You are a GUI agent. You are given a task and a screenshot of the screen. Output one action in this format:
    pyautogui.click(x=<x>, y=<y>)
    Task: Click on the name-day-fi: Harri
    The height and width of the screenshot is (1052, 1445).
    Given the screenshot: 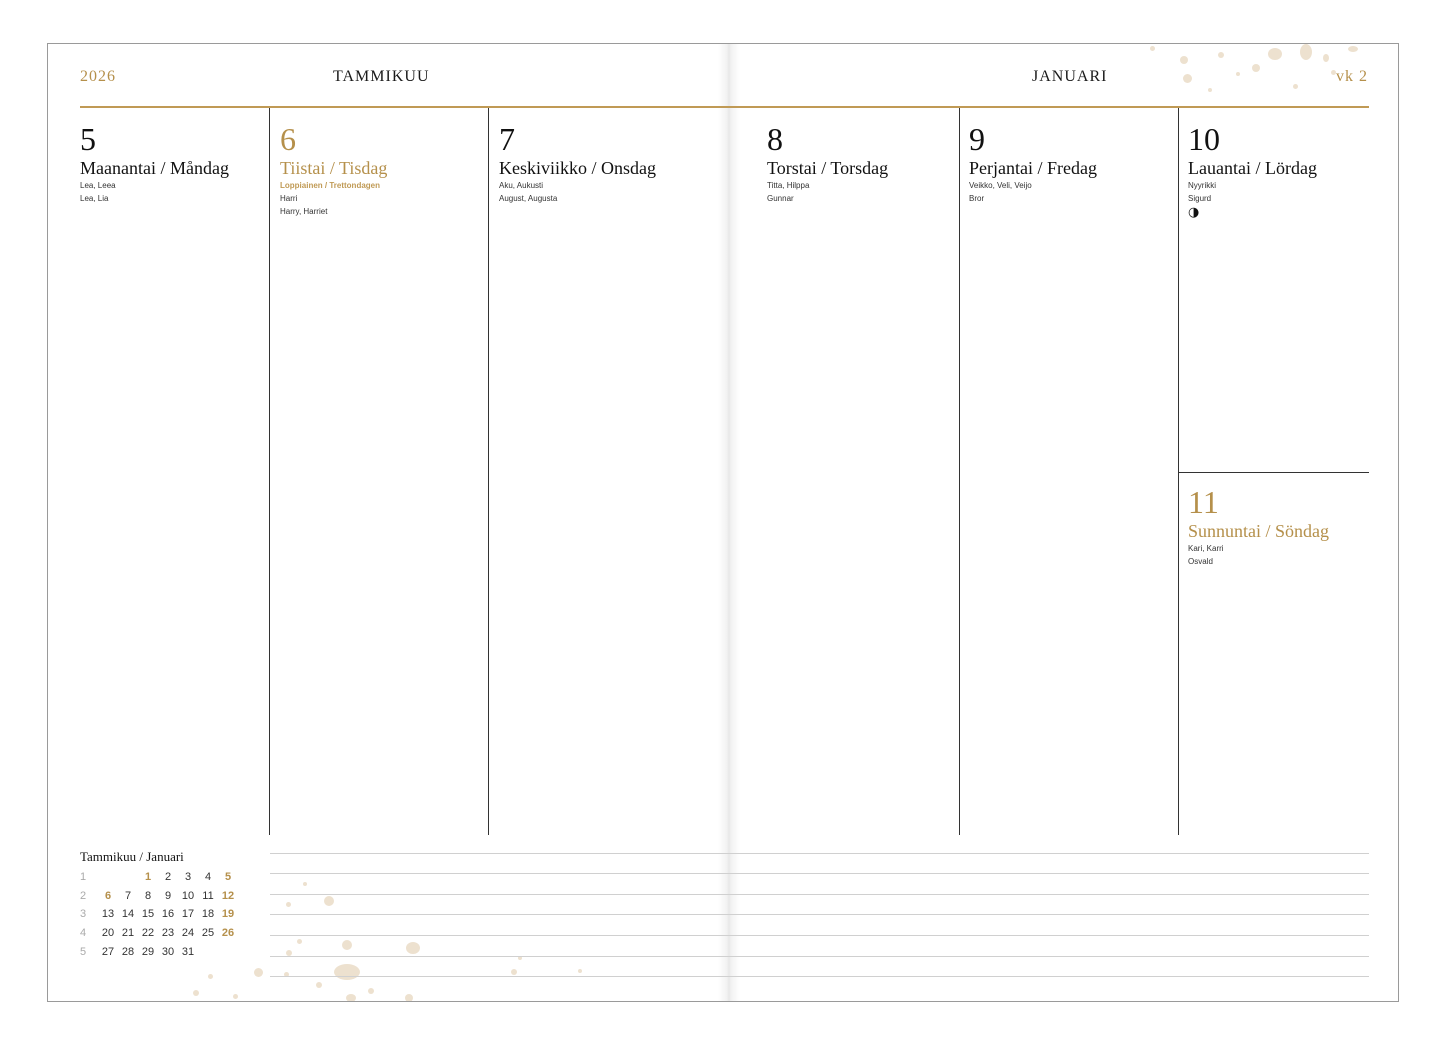 What is the action you would take?
    pyautogui.click(x=289, y=198)
    